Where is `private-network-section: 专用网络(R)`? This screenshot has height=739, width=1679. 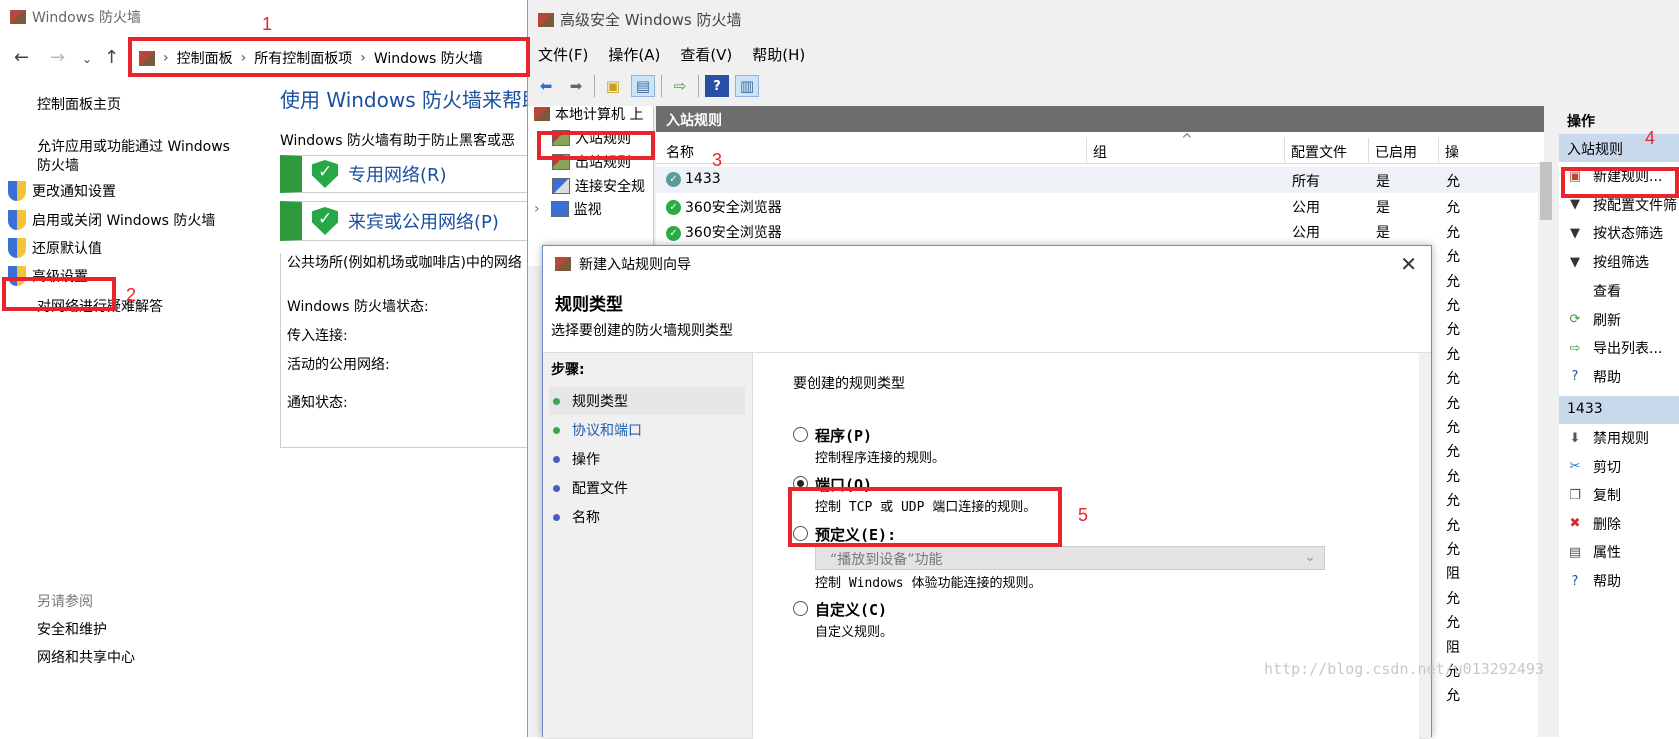
private-network-section: 专用网络(R) is located at coordinates (405, 174).